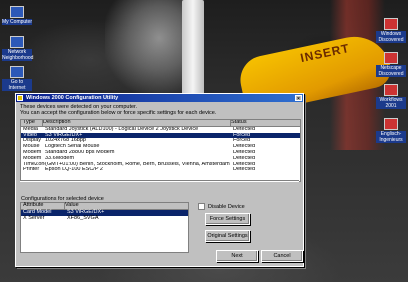 This screenshot has height=282, width=408. I want to click on desktop-icon-my-computer: My Computer, so click(17, 15).